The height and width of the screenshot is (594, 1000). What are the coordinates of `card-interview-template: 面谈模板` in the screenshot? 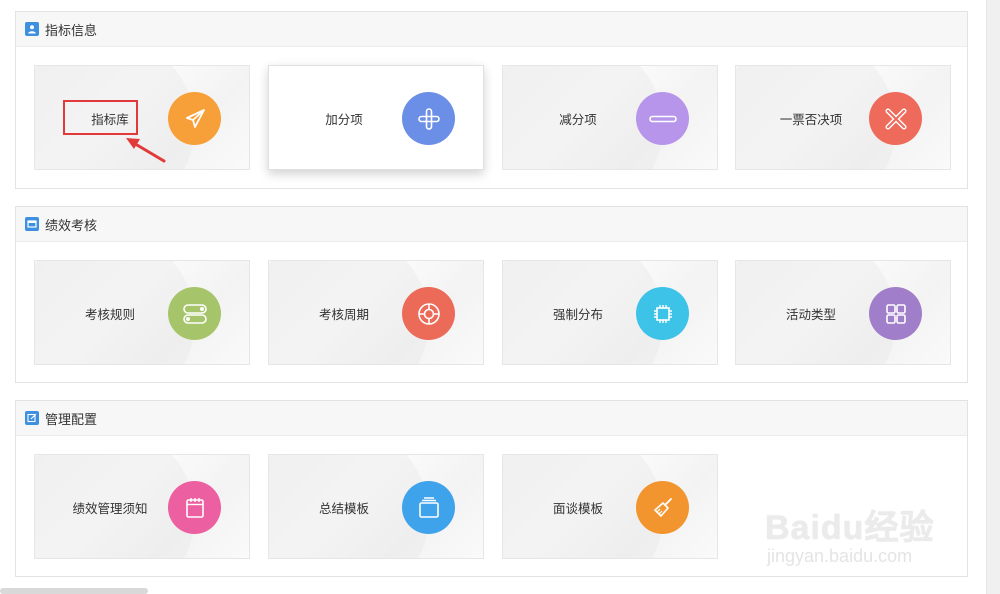 It's located at (610, 506).